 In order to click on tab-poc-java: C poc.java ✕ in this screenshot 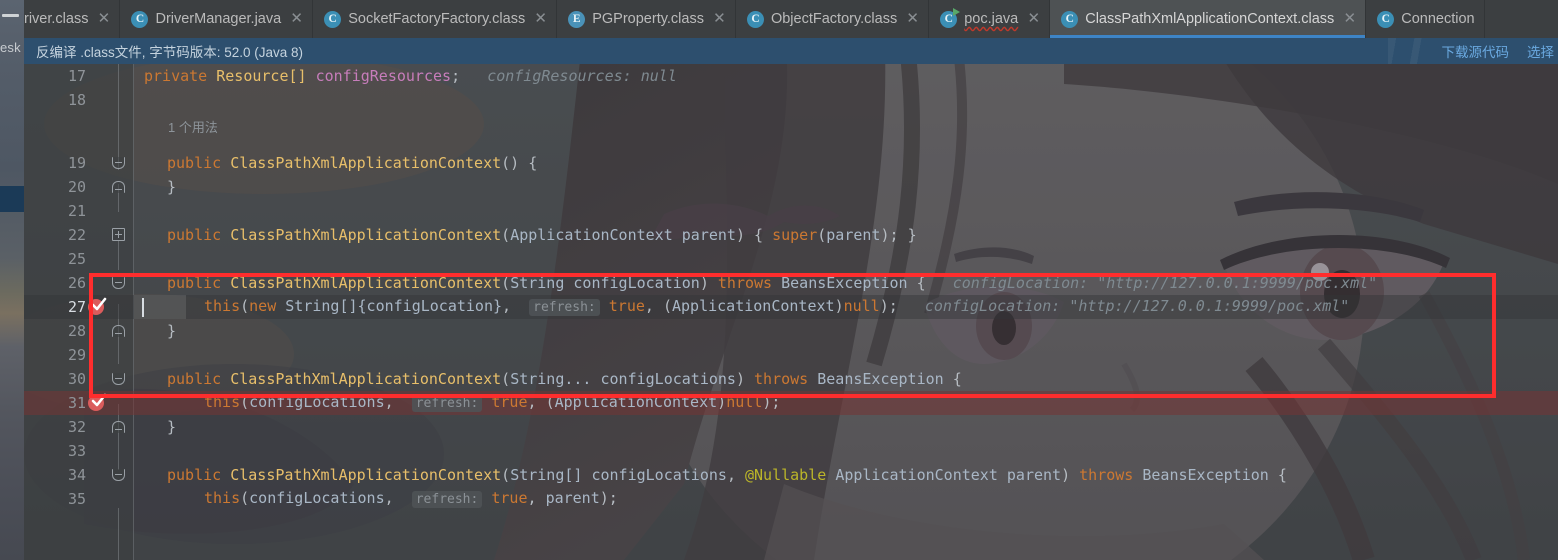, I will do `click(990, 19)`.